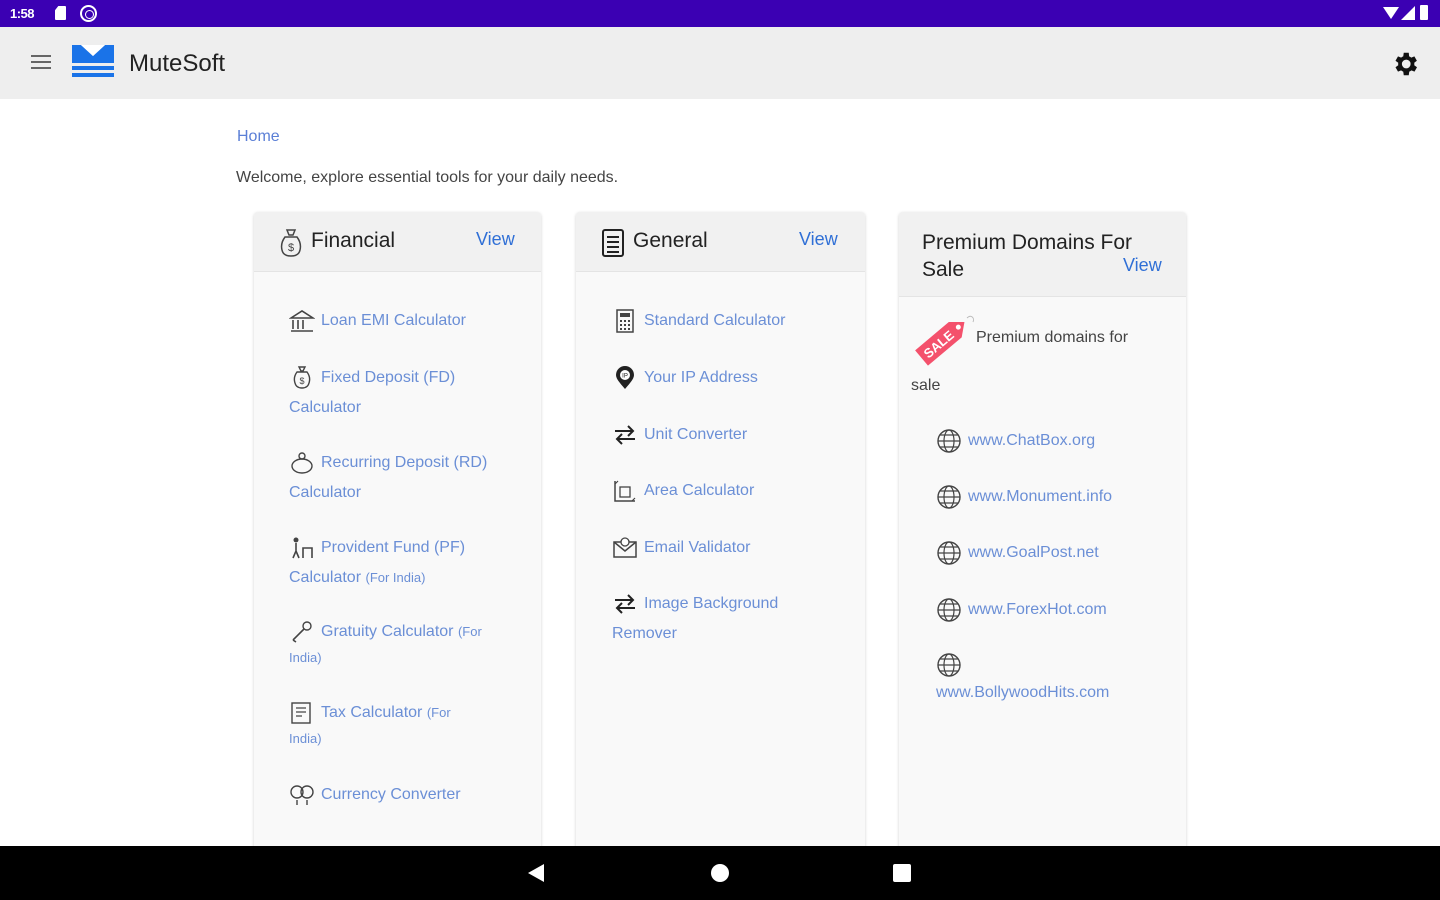  I want to click on bank-icon, so click(302, 320).